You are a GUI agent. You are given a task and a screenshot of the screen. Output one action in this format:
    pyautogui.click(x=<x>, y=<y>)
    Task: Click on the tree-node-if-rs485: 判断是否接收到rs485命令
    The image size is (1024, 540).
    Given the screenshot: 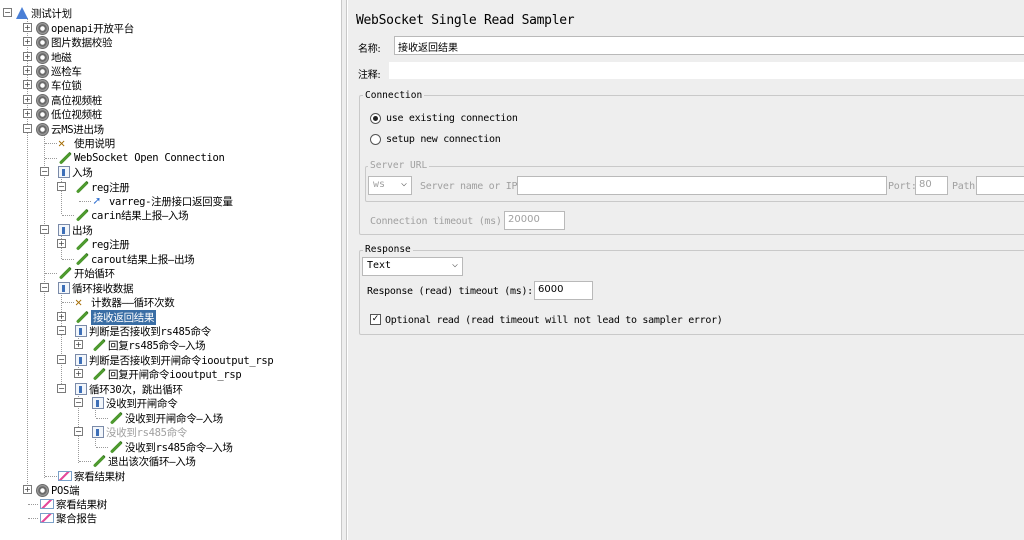 What is the action you would take?
    pyautogui.click(x=143, y=331)
    